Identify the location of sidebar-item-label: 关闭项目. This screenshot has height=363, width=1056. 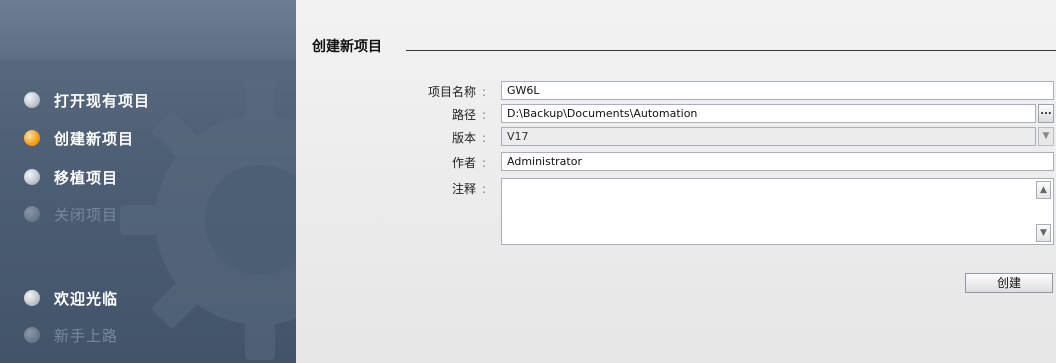
(86, 214).